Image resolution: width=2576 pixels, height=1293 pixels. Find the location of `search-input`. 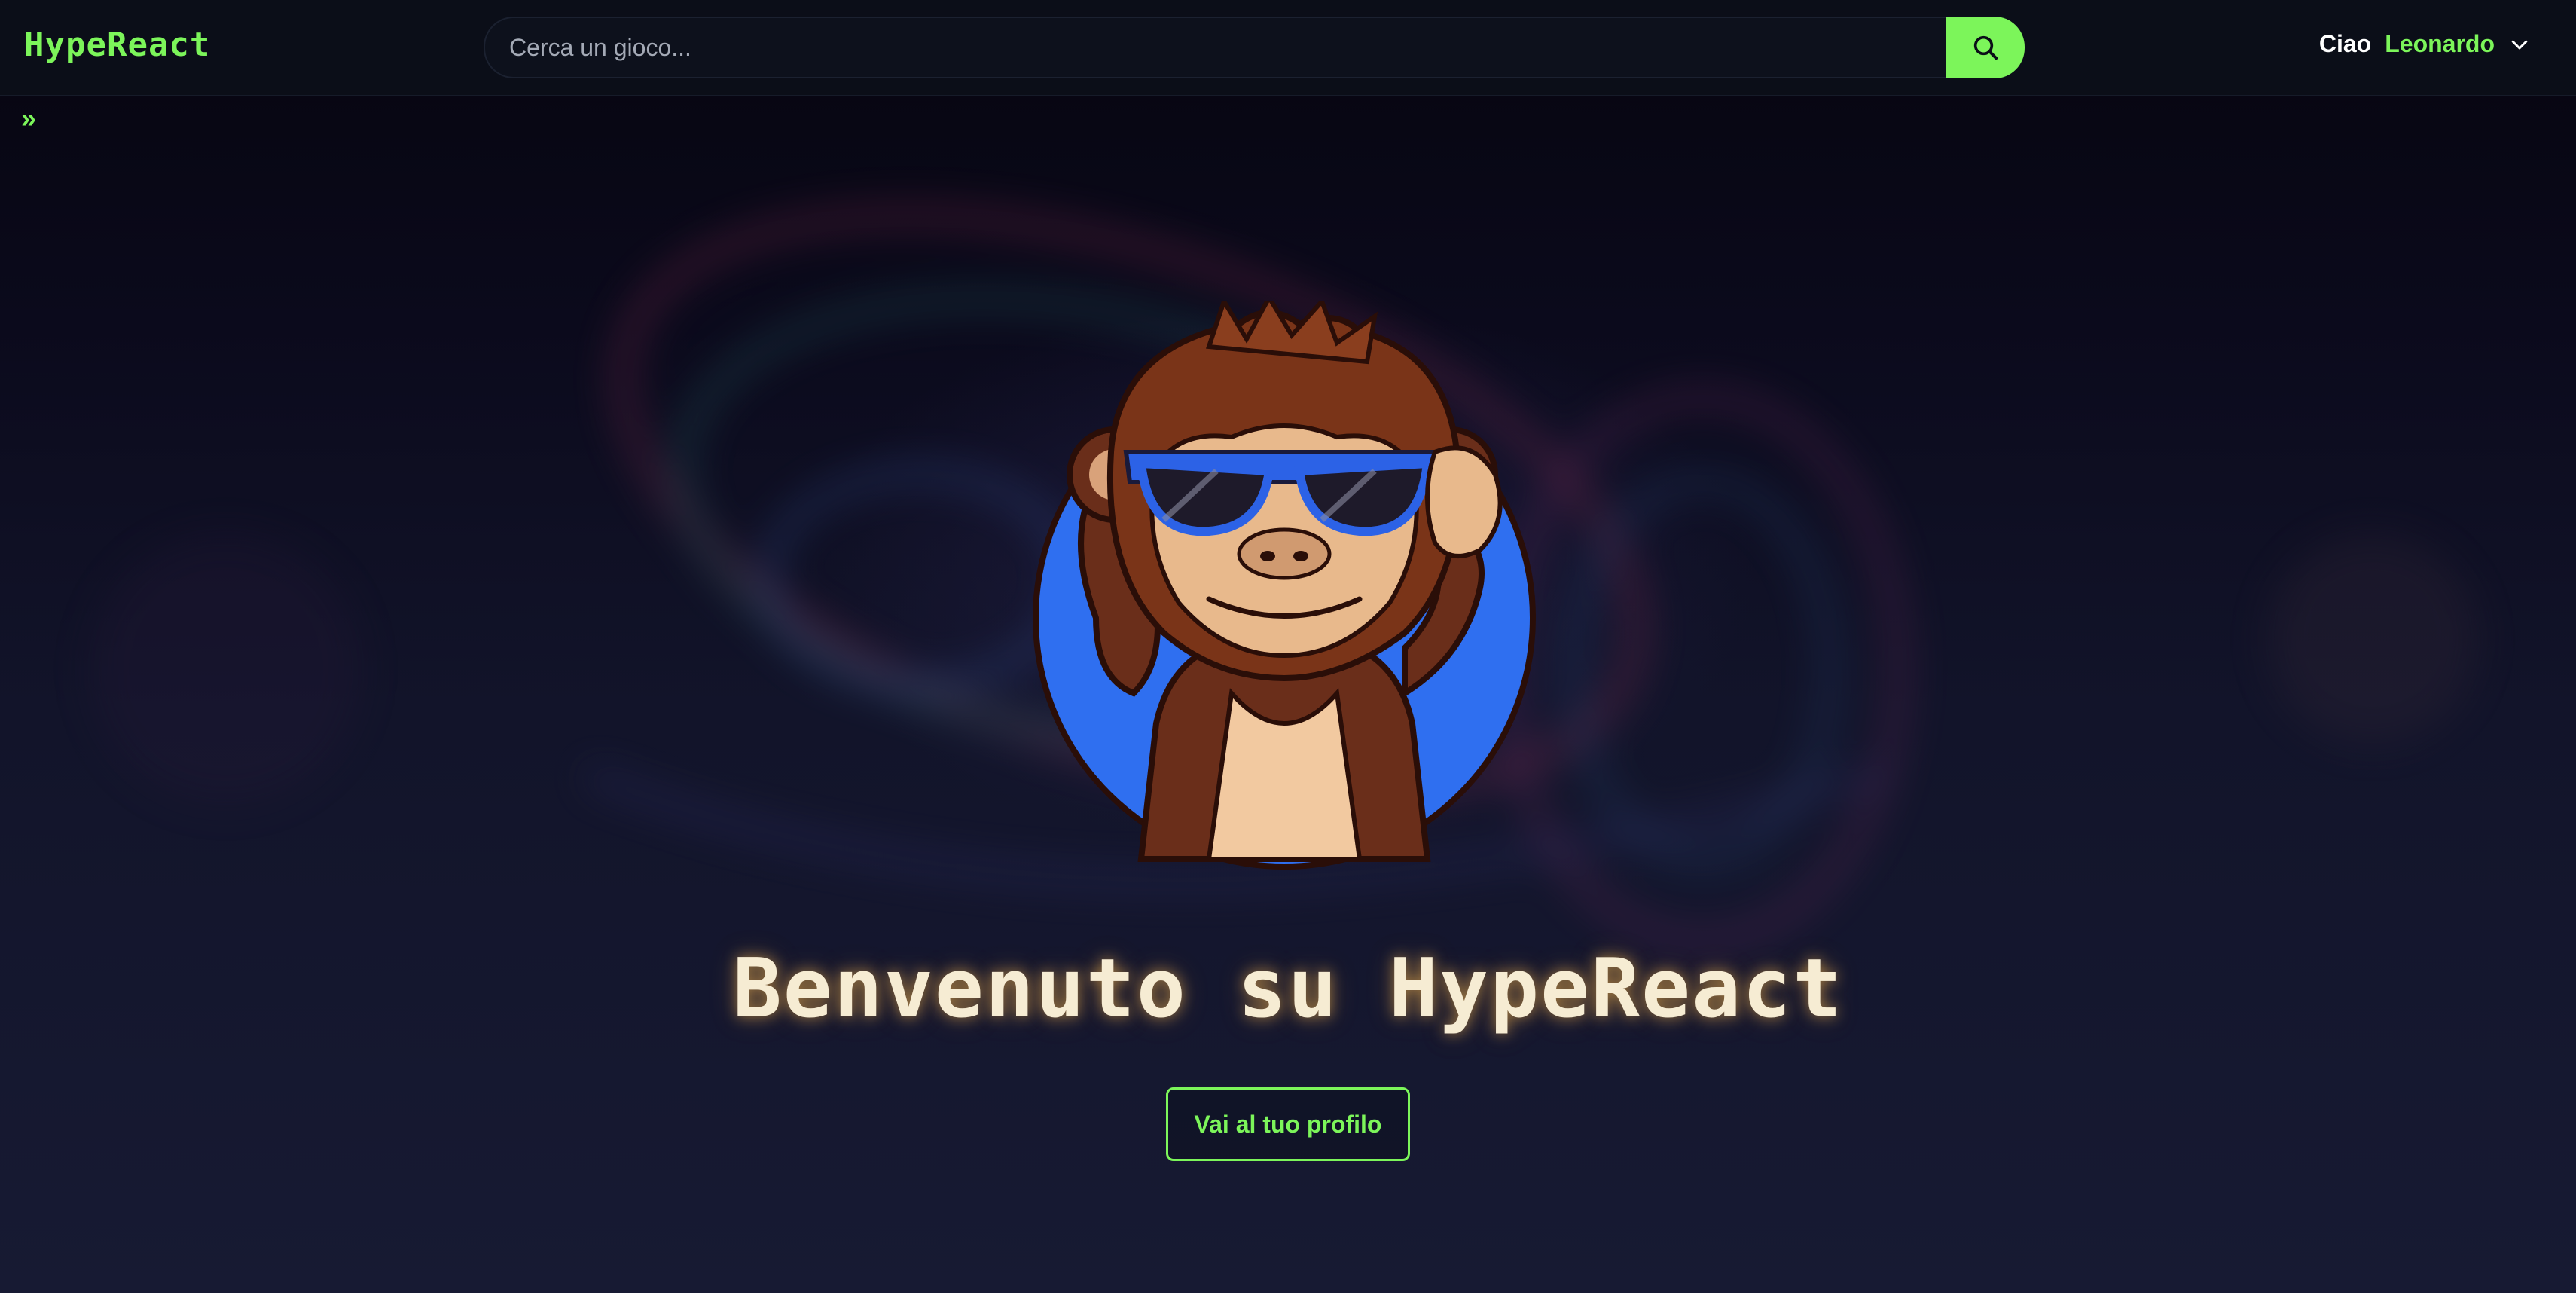

search-input is located at coordinates (1215, 47).